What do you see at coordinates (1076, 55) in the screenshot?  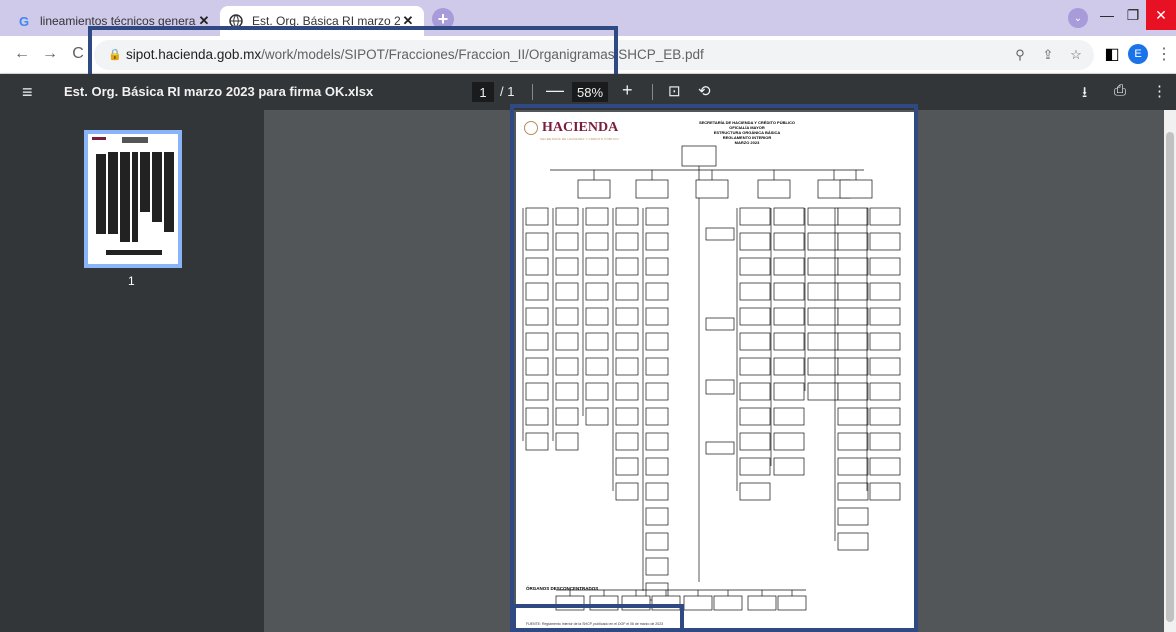 I see `bookmark-star-icon: ☆` at bounding box center [1076, 55].